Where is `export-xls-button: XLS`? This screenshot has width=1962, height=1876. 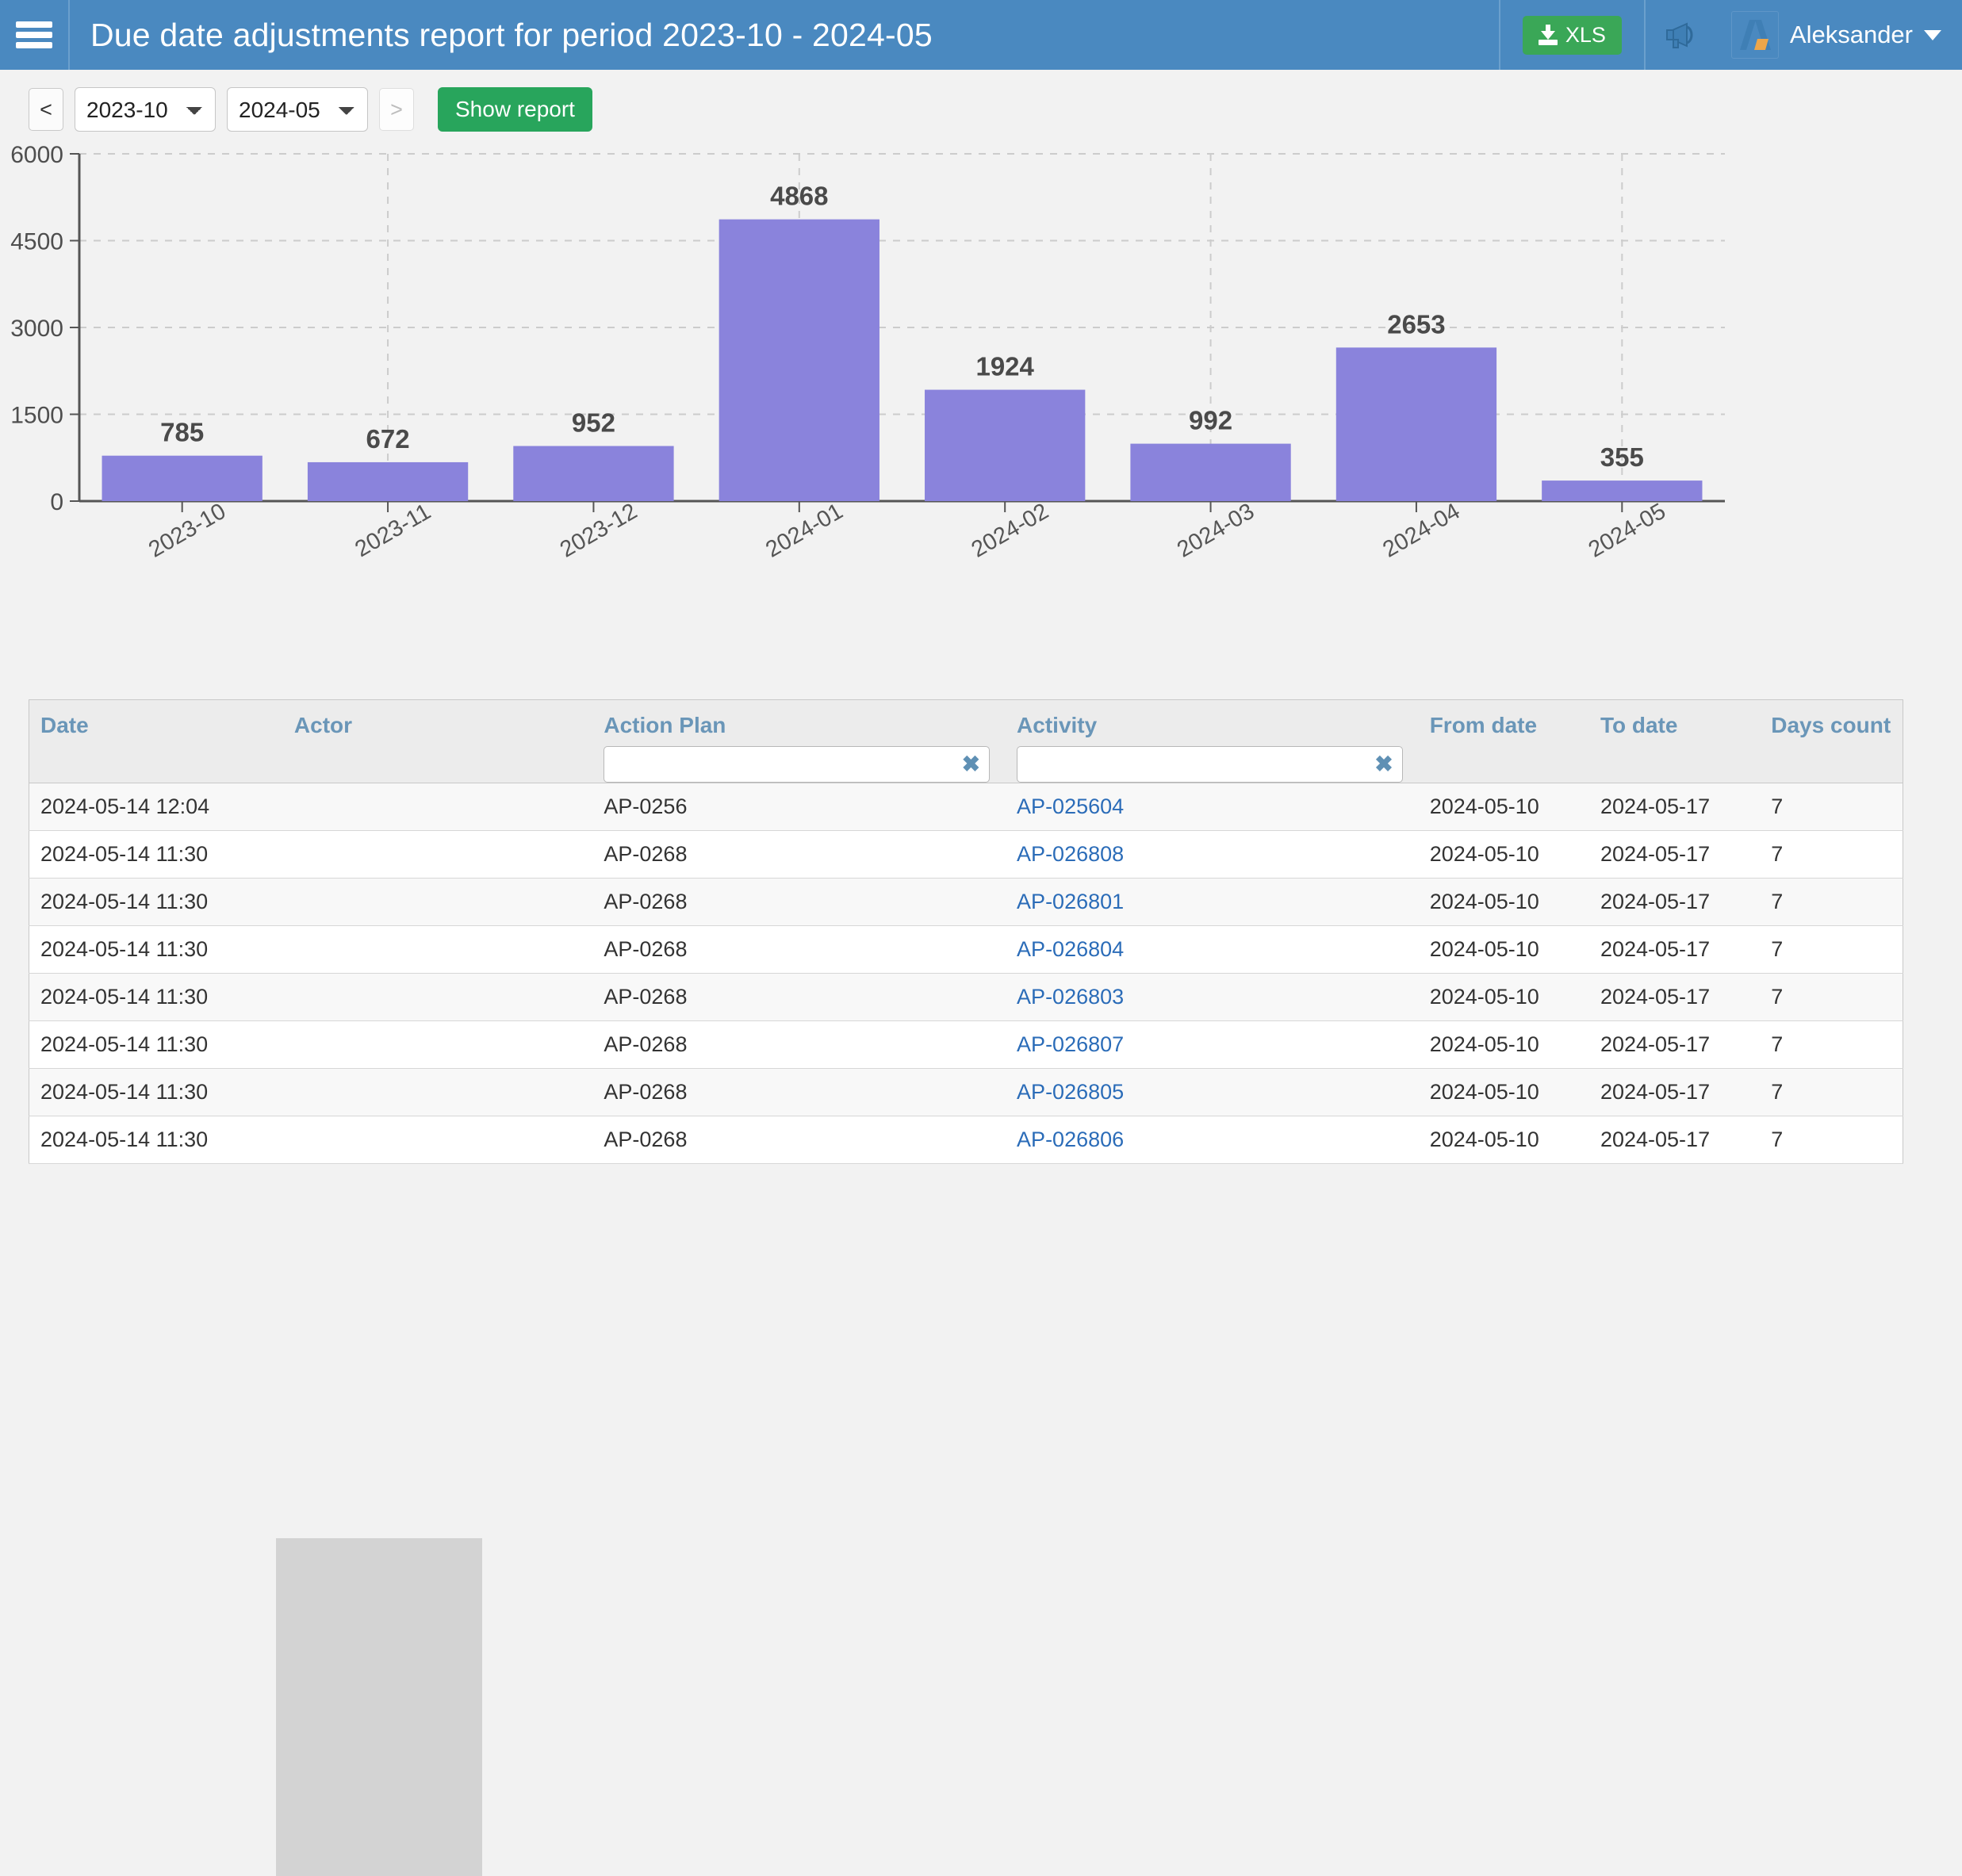 export-xls-button: XLS is located at coordinates (1572, 35).